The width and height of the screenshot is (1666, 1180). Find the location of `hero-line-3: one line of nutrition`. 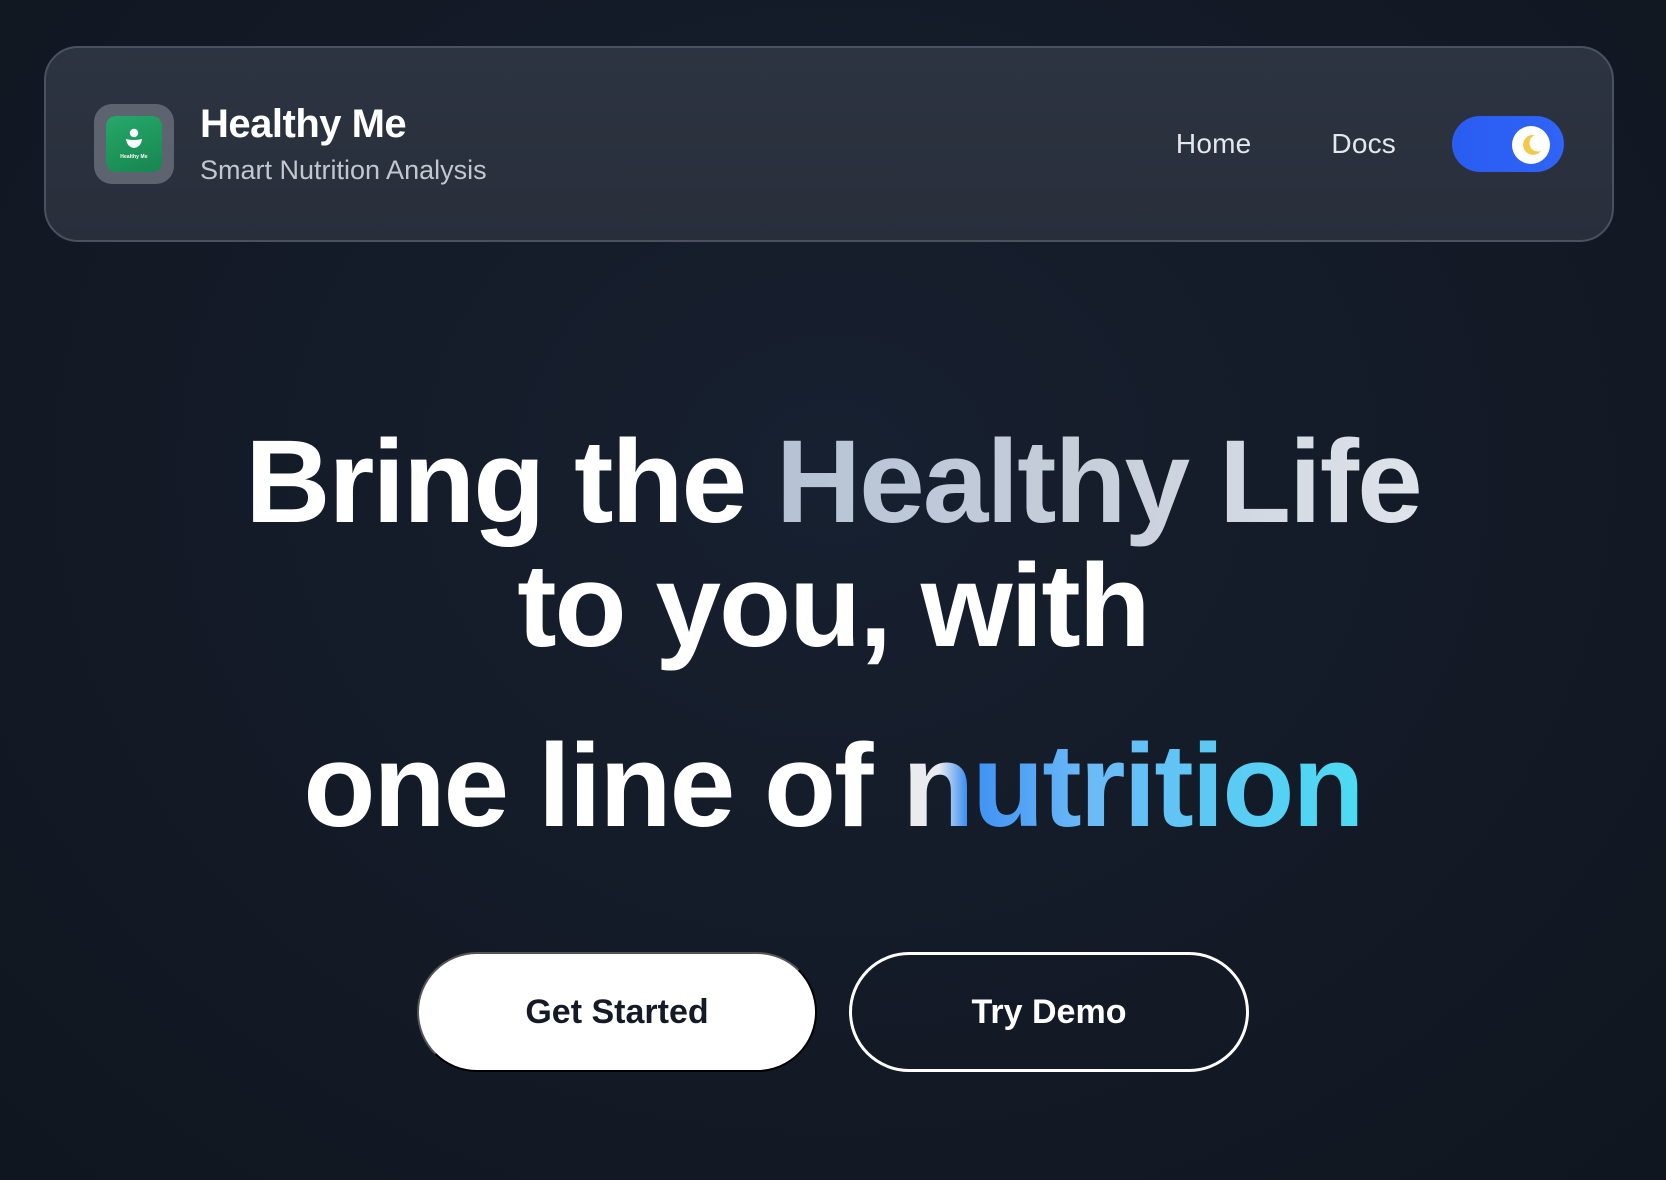

hero-line-3: one line of nutrition is located at coordinates (833, 786).